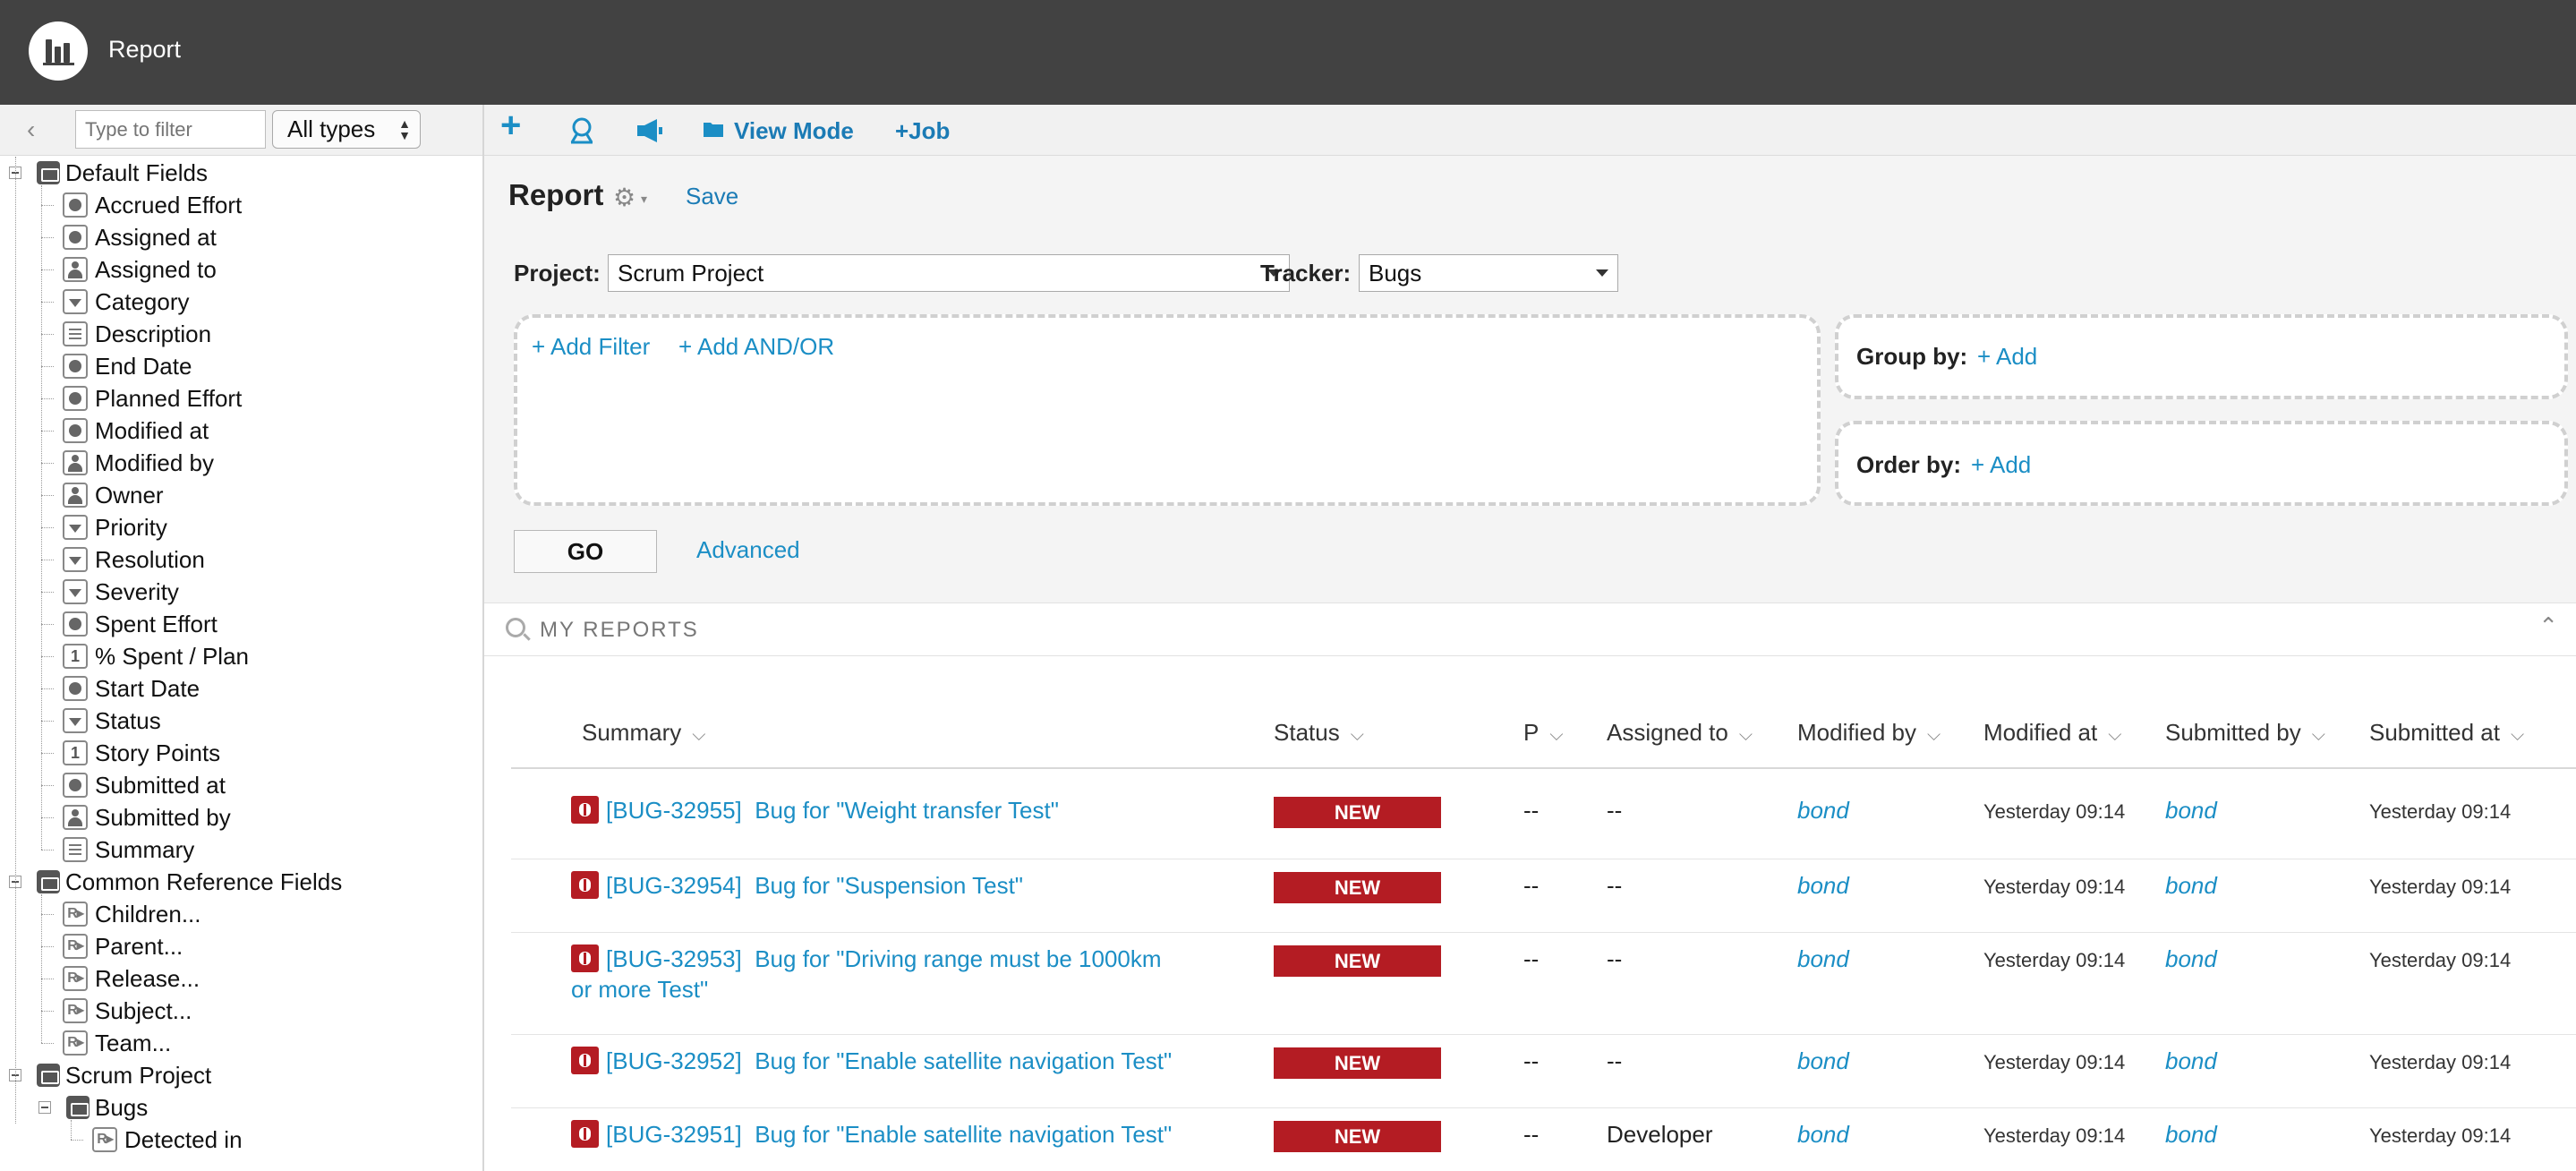  I want to click on tree-field: Description, so click(241, 334).